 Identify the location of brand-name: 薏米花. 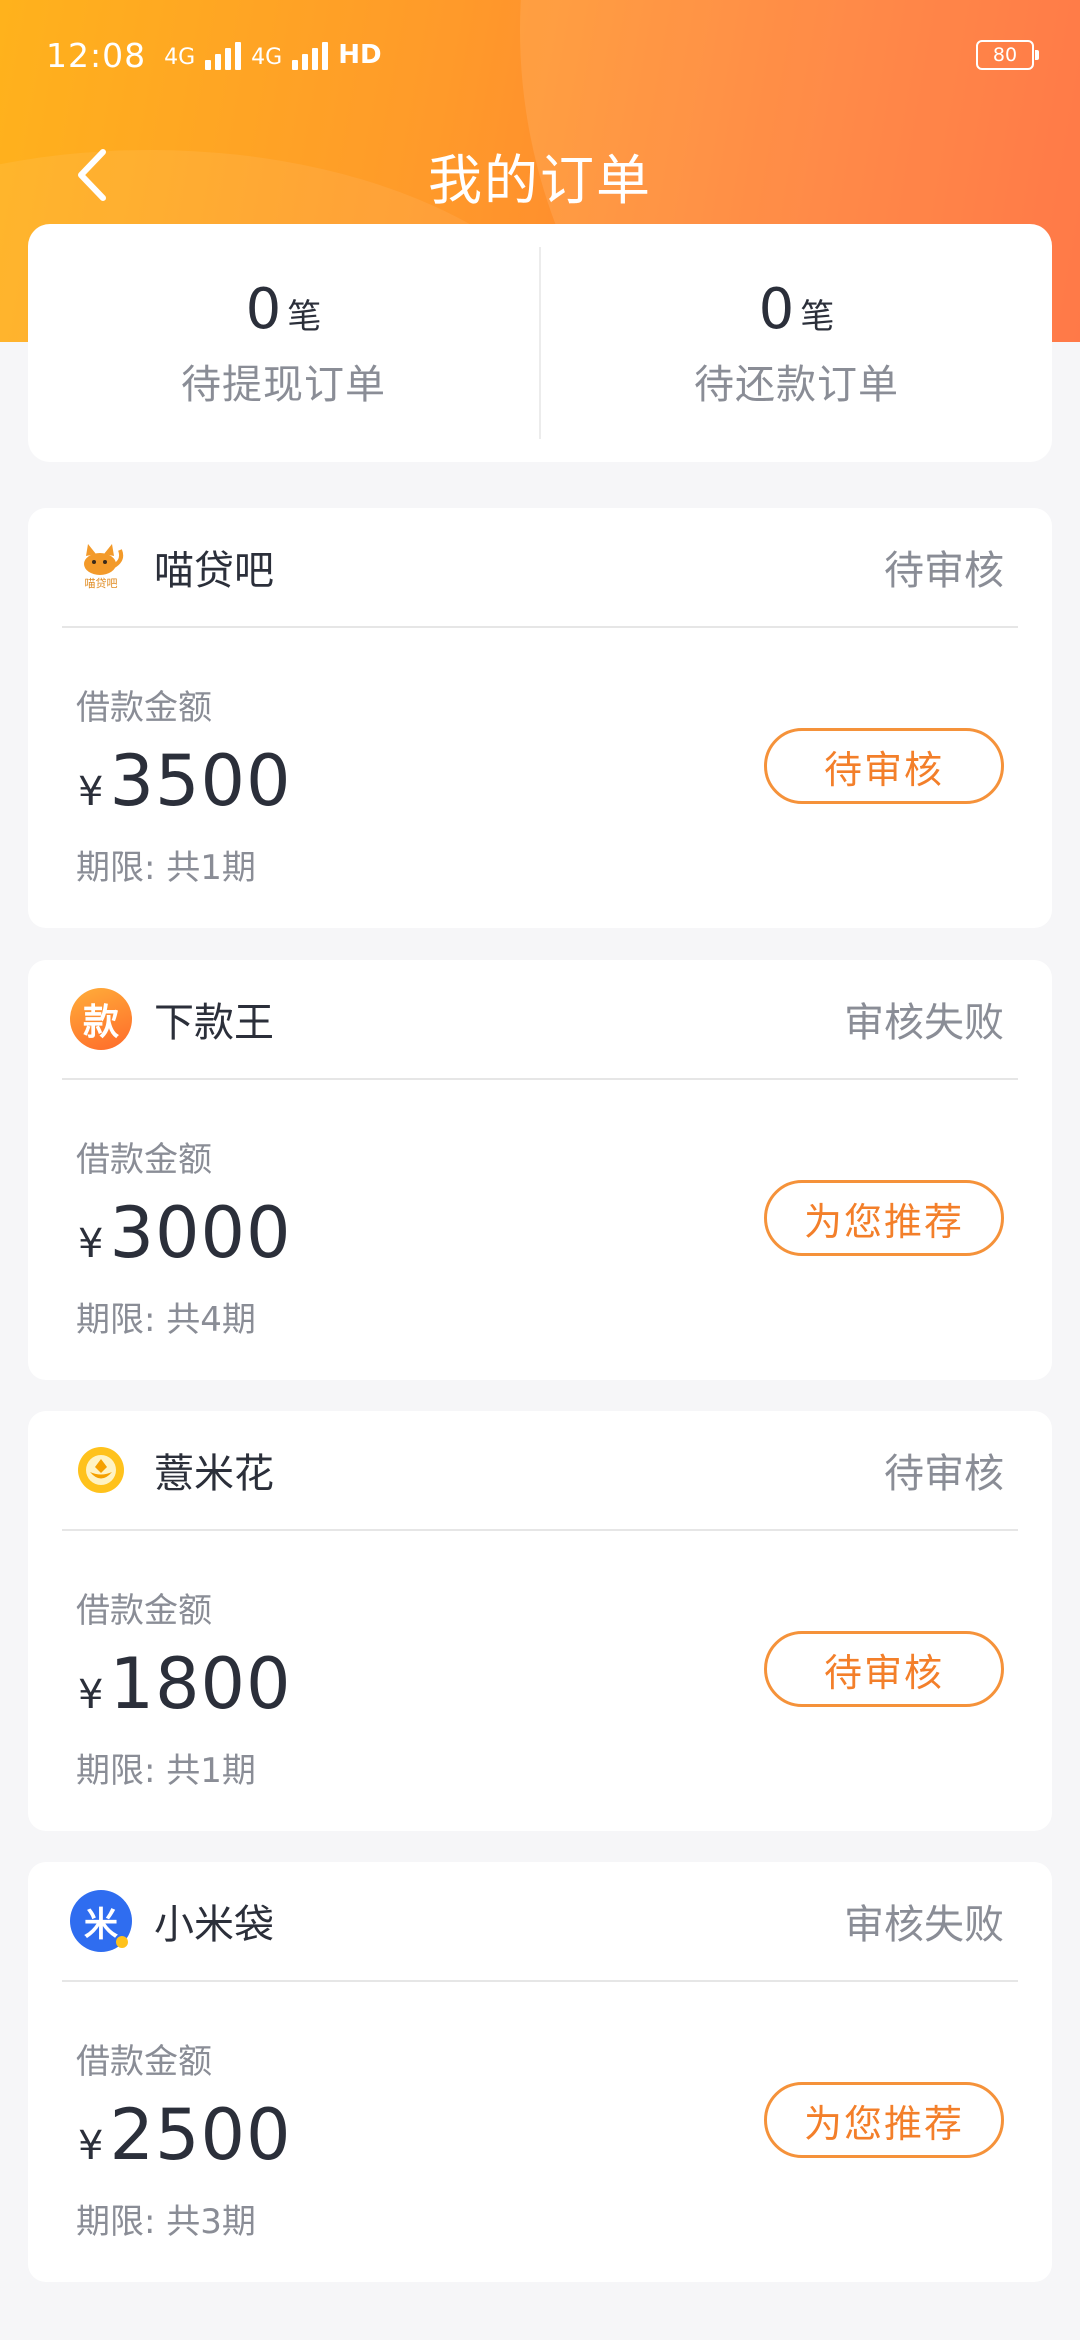
(214, 1474).